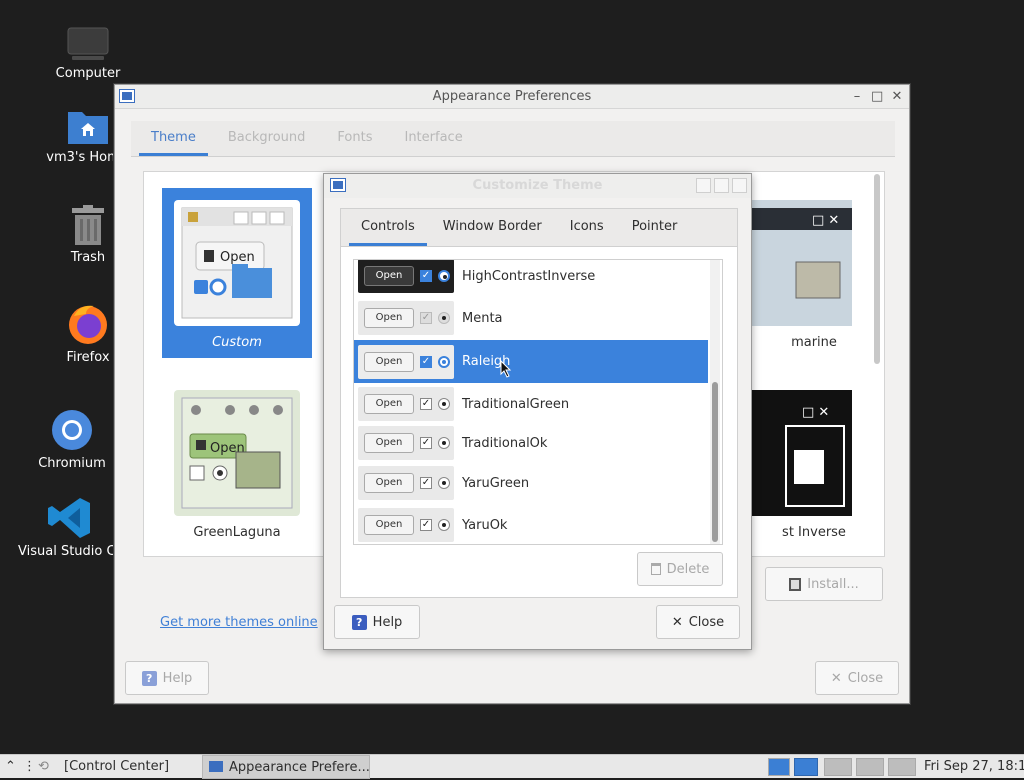 This screenshot has height=780, width=1024. I want to click on tab-icons: Icons, so click(587, 227).